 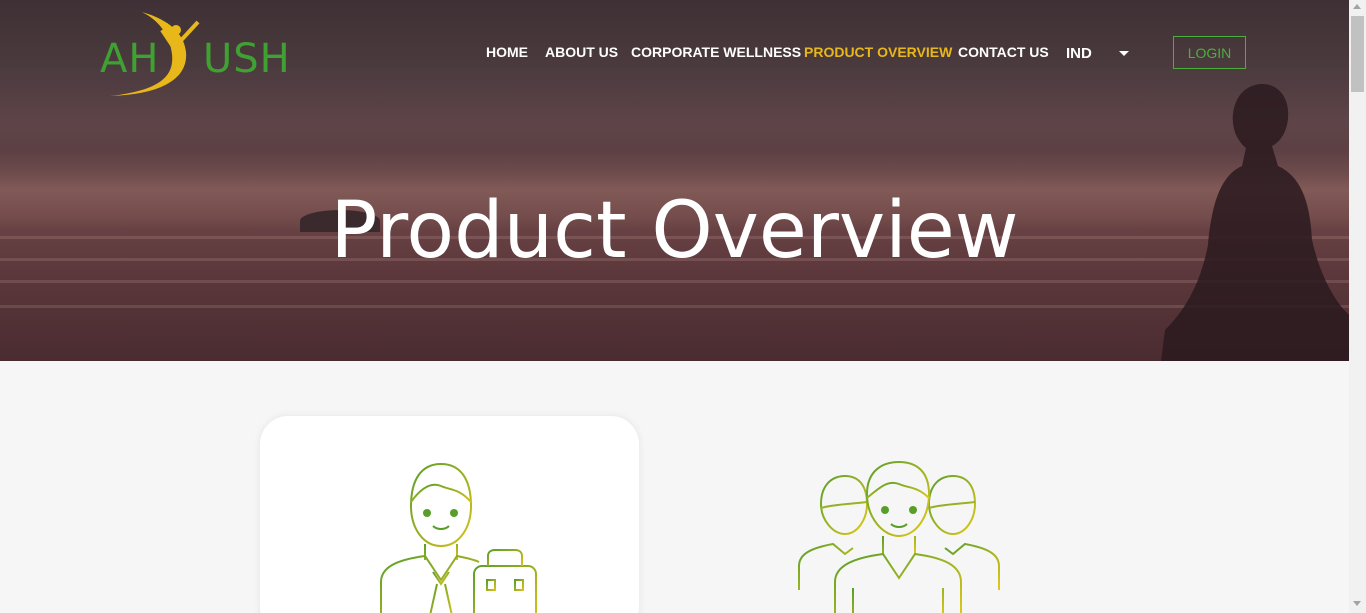 I want to click on login-button: LOGIN, so click(x=1209, y=52).